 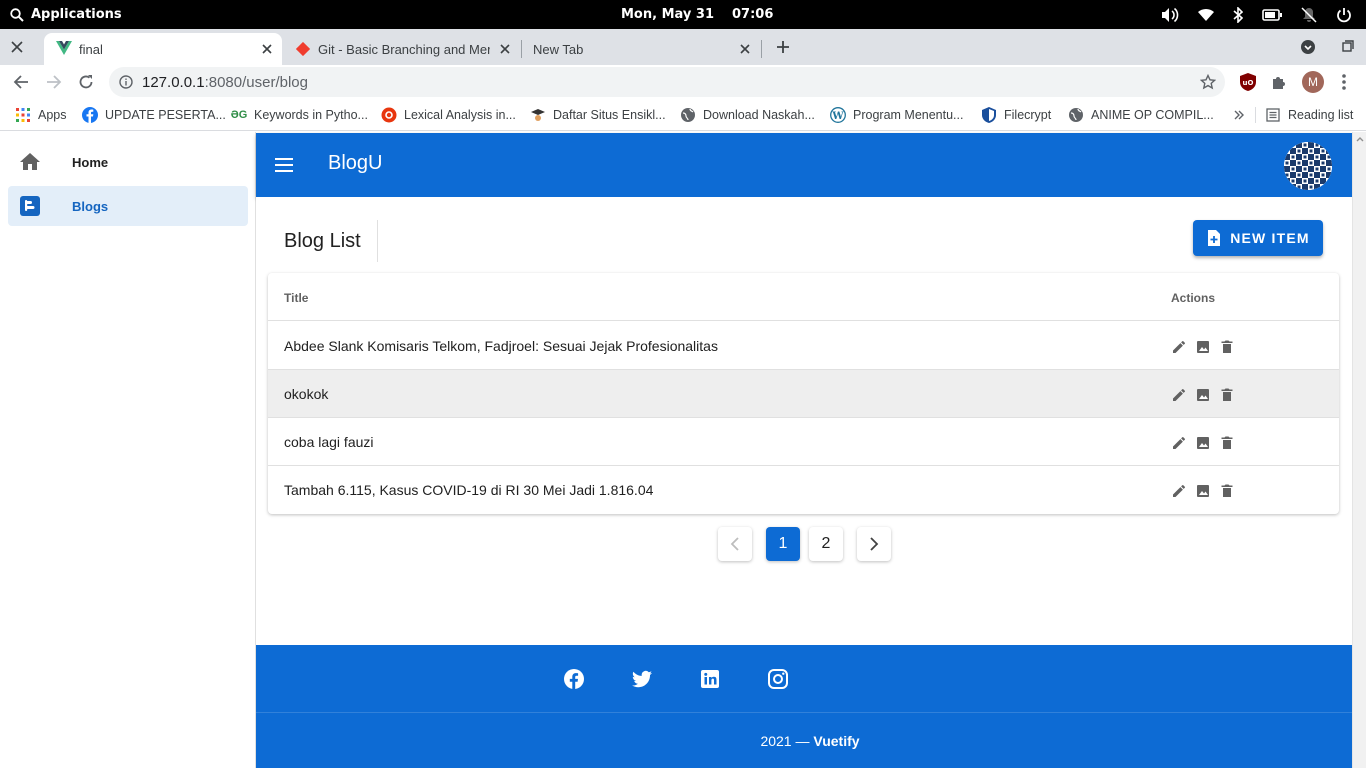 What do you see at coordinates (874, 544) in the screenshot?
I see `next-page-button` at bounding box center [874, 544].